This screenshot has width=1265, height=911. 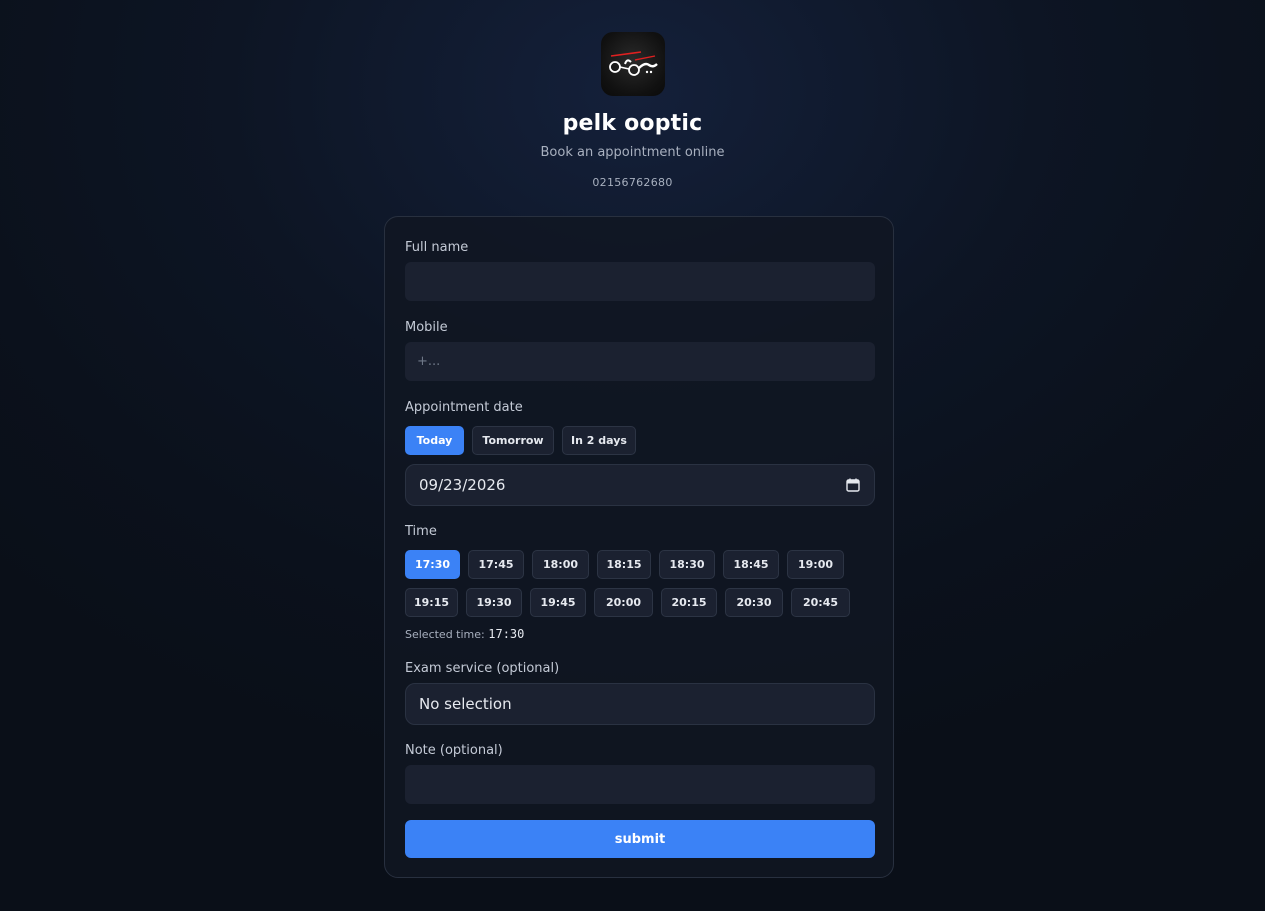 What do you see at coordinates (623, 602) in the screenshot?
I see `time-slot-2000: 20:00` at bounding box center [623, 602].